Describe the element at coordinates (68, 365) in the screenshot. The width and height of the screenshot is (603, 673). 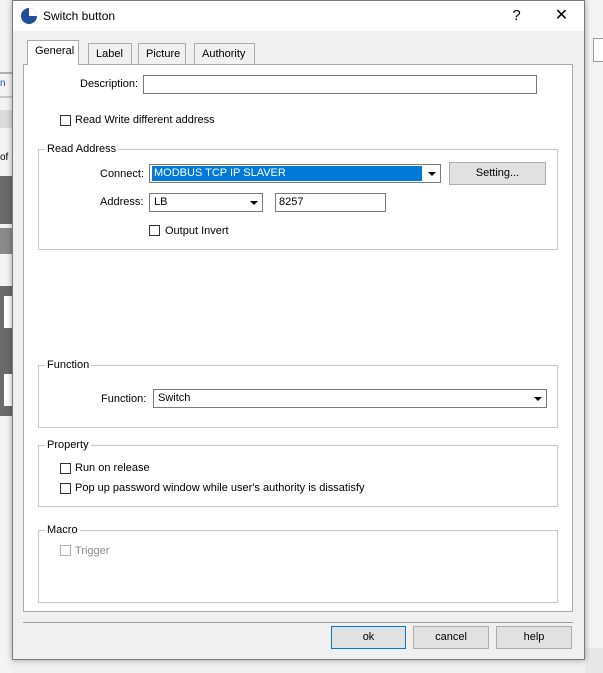
I see `function-legend: Function` at that location.